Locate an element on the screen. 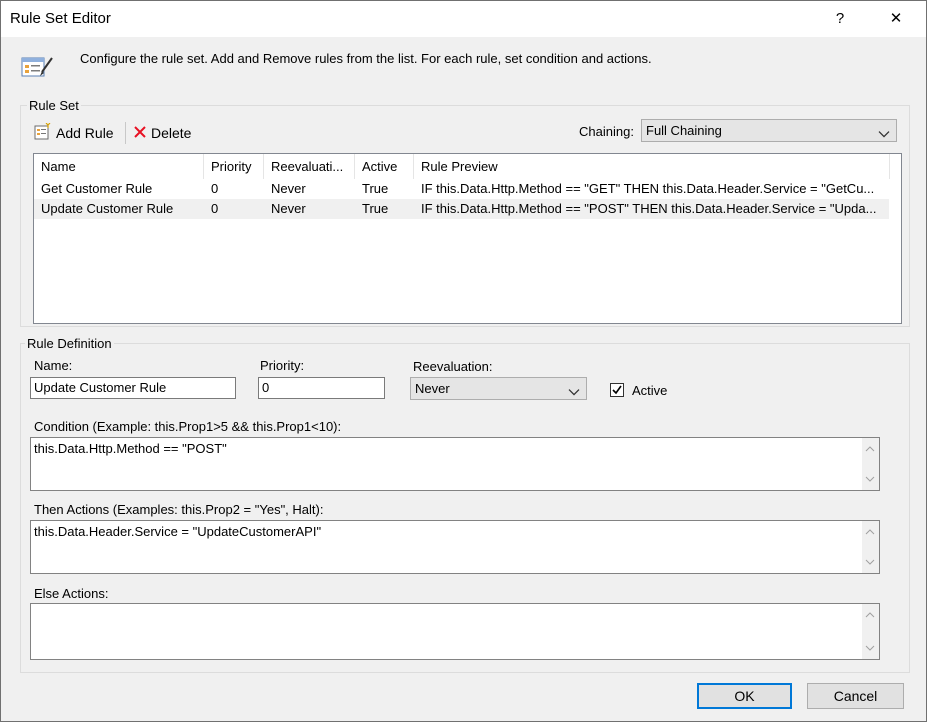 The width and height of the screenshot is (927, 722). close-button: ✕ is located at coordinates (896, 19).